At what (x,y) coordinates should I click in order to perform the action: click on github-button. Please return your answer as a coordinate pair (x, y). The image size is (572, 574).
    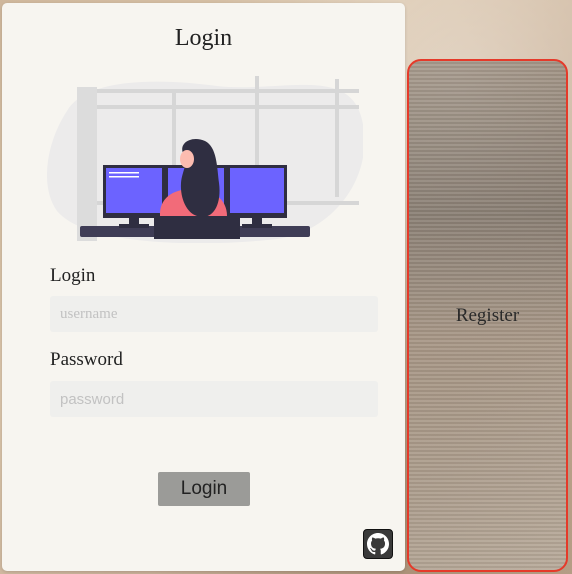
    Looking at the image, I should click on (378, 544).